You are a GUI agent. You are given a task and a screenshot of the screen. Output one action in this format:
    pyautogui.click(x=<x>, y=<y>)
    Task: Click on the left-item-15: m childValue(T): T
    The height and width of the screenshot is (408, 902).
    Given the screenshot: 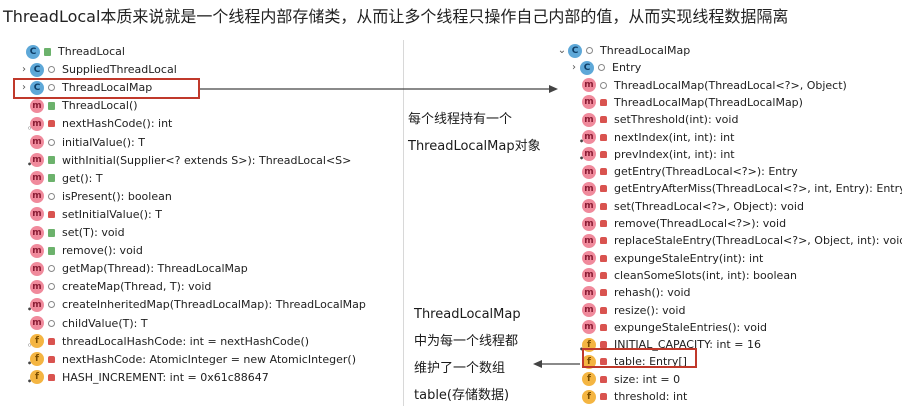 What is the action you would take?
    pyautogui.click(x=83, y=323)
    